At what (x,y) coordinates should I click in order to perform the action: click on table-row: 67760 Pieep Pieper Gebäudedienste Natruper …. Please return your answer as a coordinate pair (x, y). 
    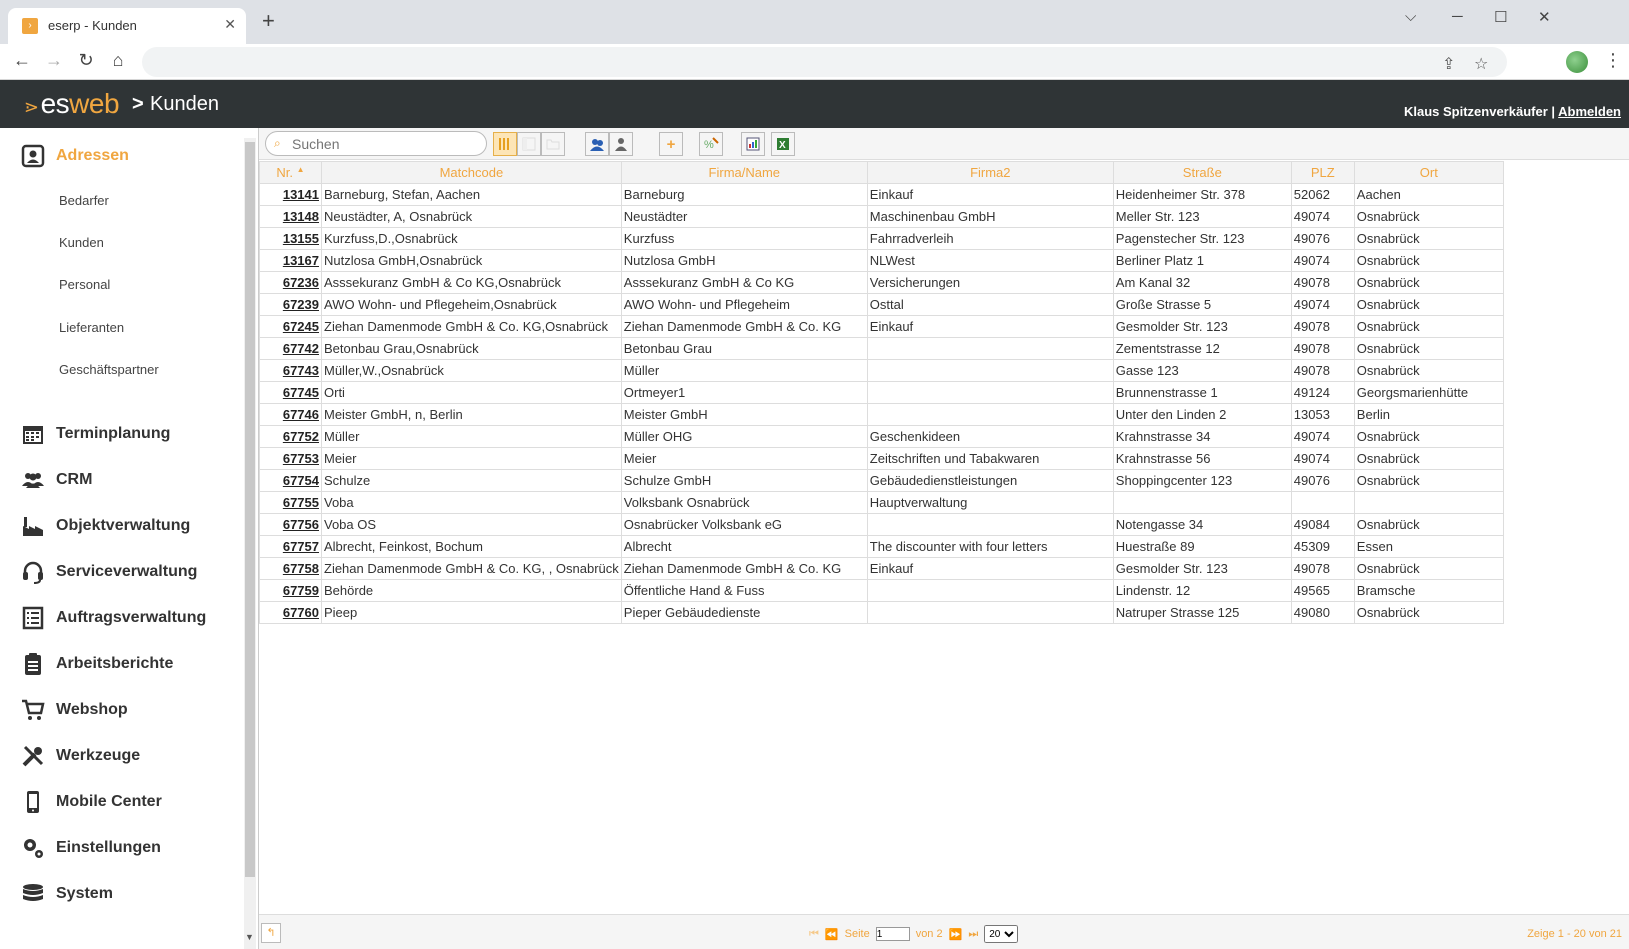
    Looking at the image, I should click on (881, 612).